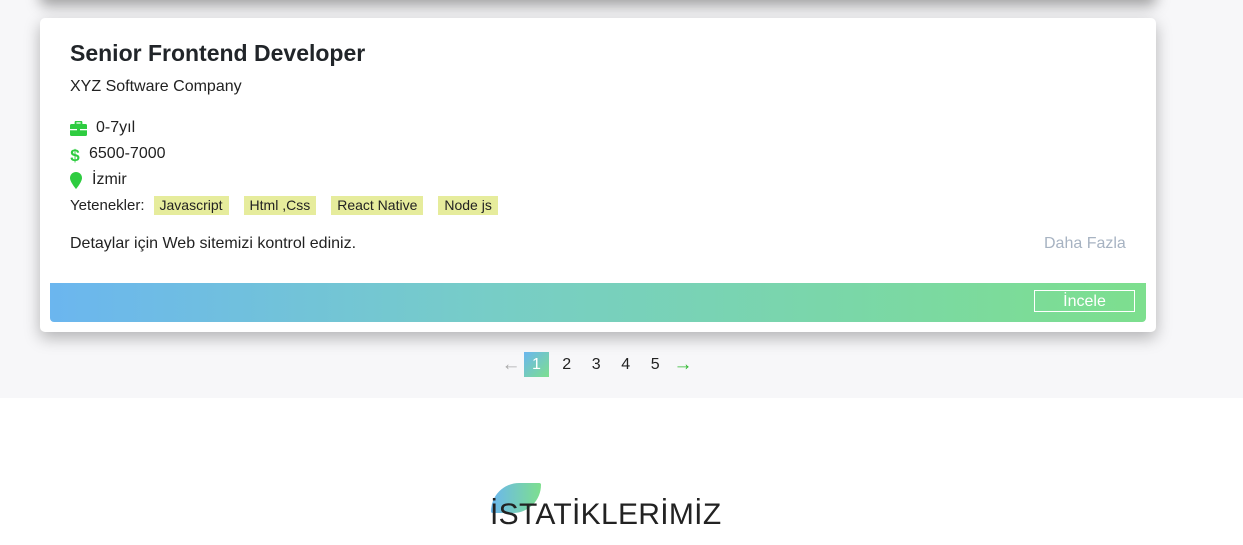 The width and height of the screenshot is (1243, 545). I want to click on skill-tag: Javascript, so click(191, 205).